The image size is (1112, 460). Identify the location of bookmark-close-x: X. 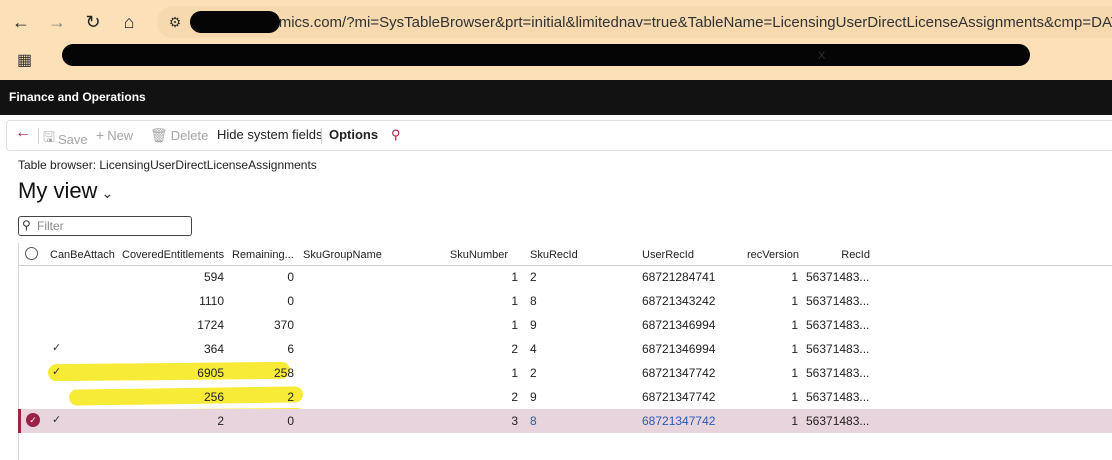
(821, 56).